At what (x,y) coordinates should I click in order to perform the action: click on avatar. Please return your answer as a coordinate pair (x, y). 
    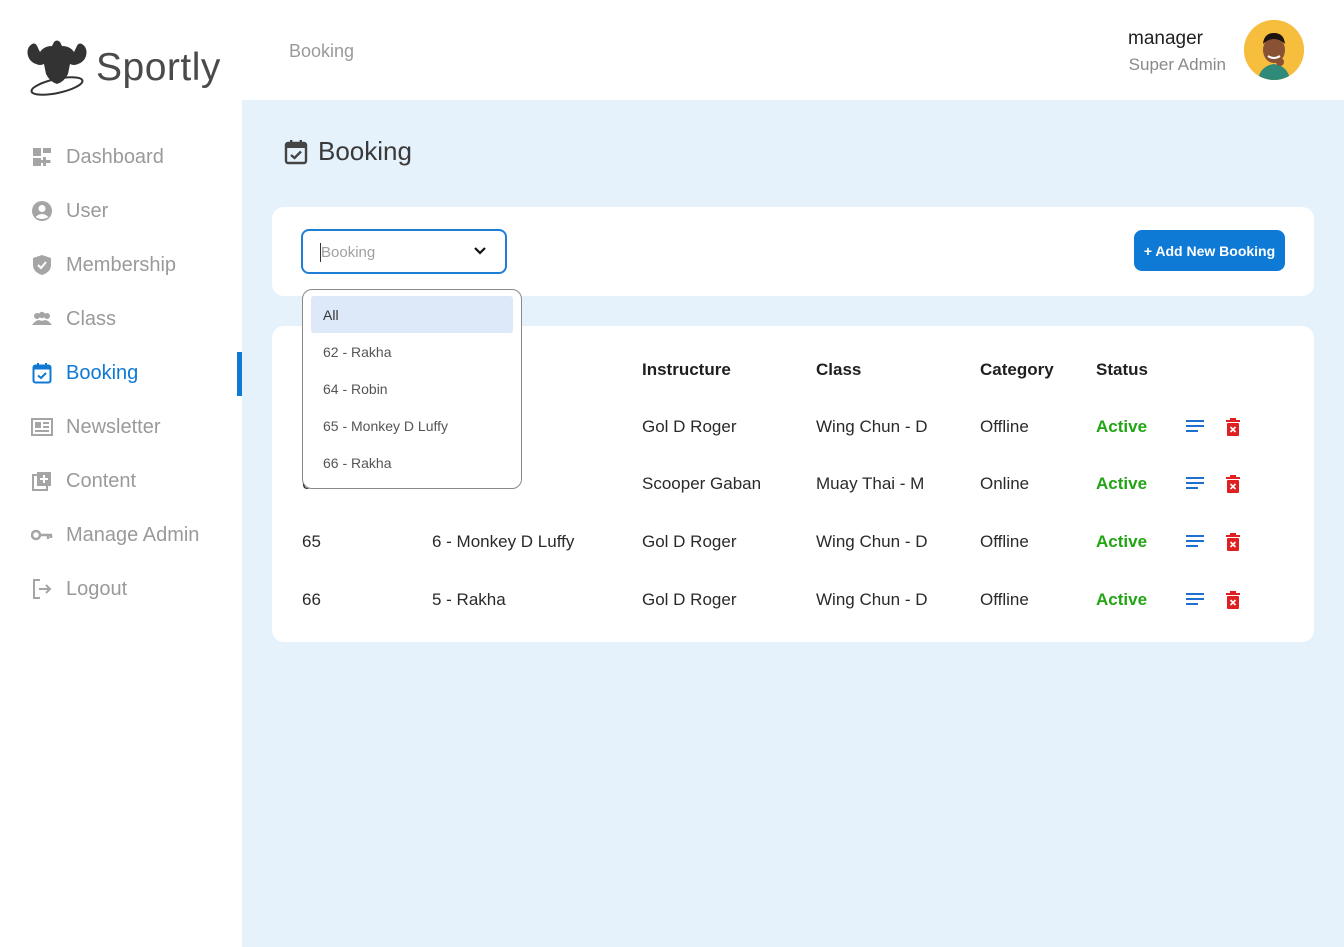
    Looking at the image, I should click on (1274, 50).